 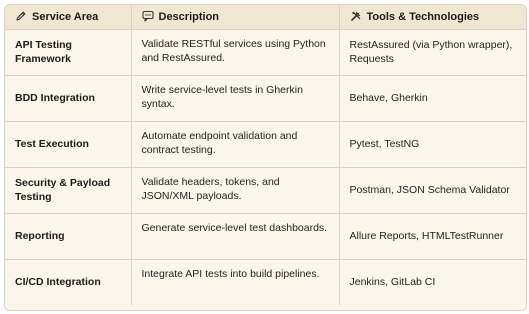 What do you see at coordinates (235, 17) in the screenshot?
I see `header-description: Description` at bounding box center [235, 17].